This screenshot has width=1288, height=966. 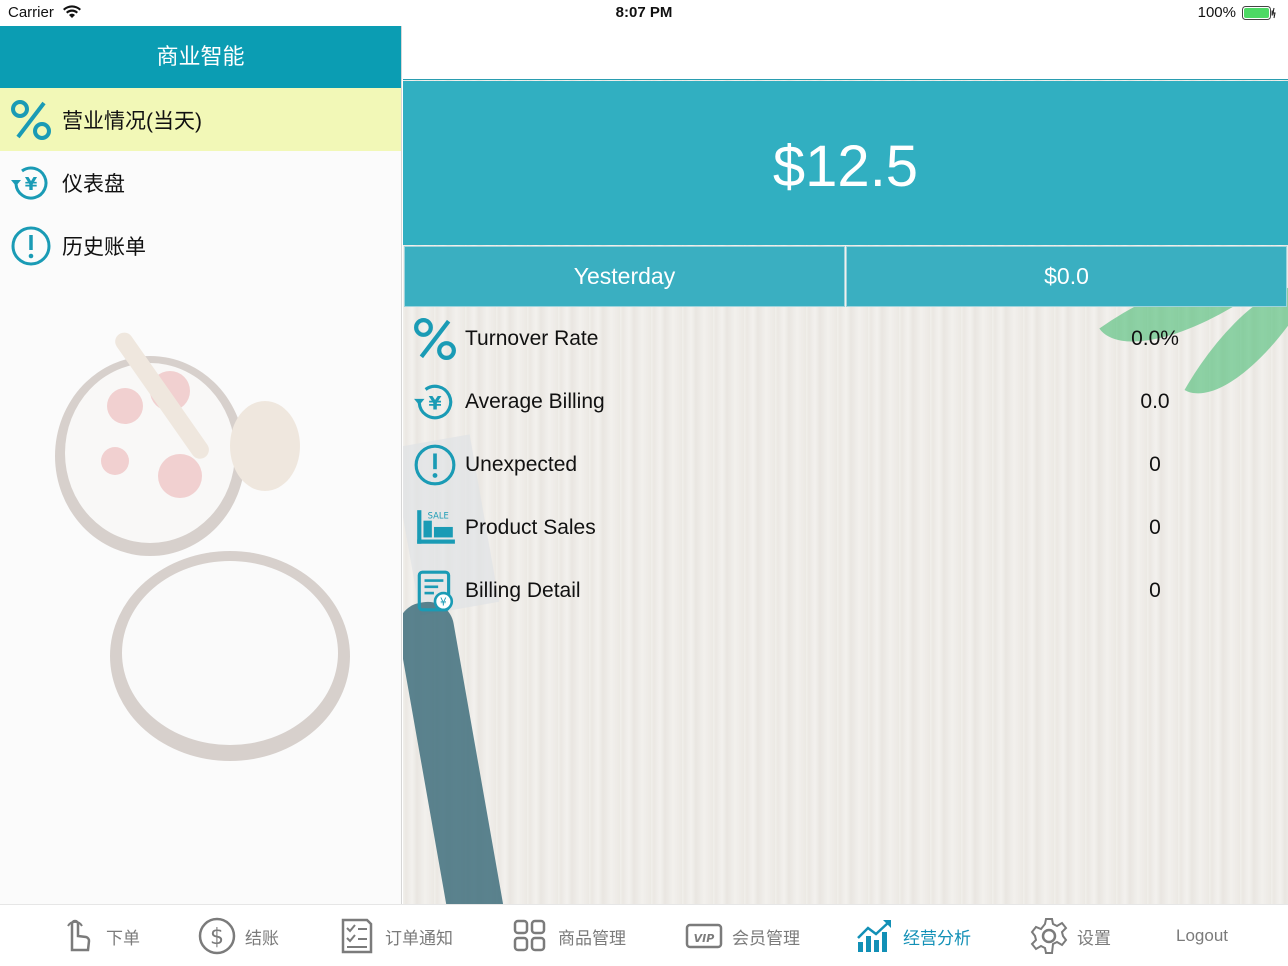 What do you see at coordinates (357, 936) in the screenshot?
I see `checklist-icon` at bounding box center [357, 936].